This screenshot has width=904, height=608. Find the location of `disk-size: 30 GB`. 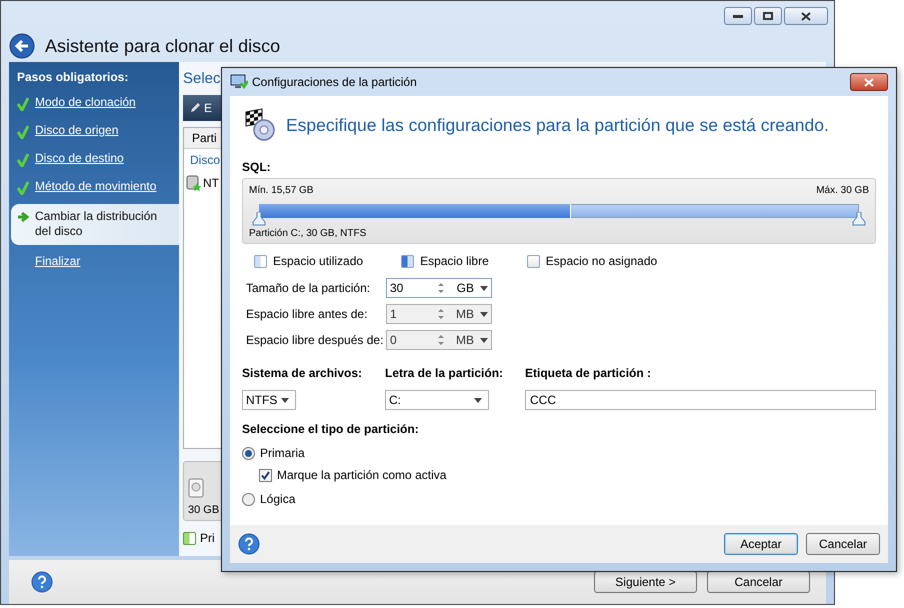

disk-size: 30 GB is located at coordinates (204, 510).